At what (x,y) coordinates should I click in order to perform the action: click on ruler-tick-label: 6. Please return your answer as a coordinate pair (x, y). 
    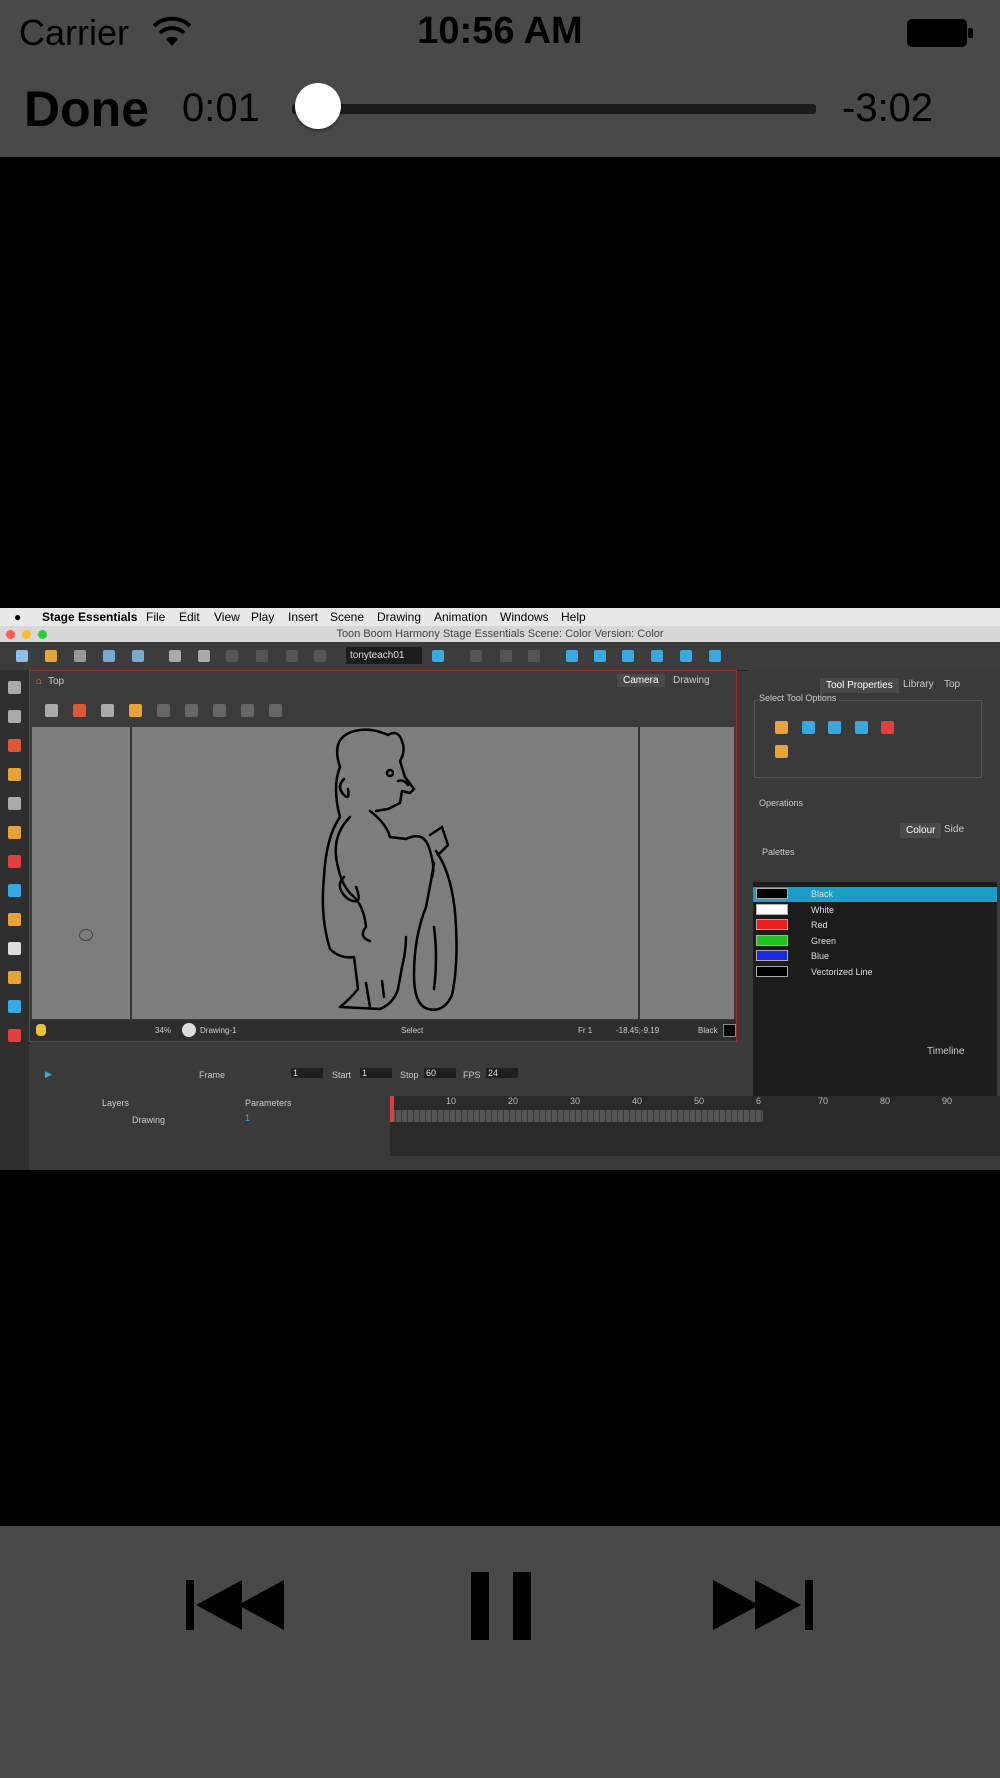
    Looking at the image, I should click on (759, 1101).